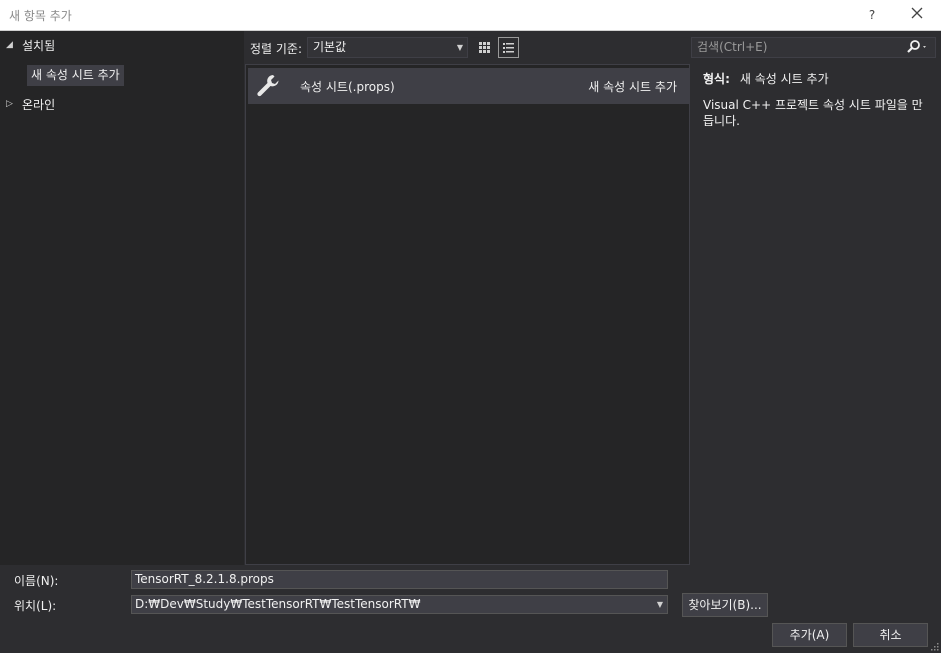 This screenshot has width=941, height=653. I want to click on wrench-icon, so click(268, 86).